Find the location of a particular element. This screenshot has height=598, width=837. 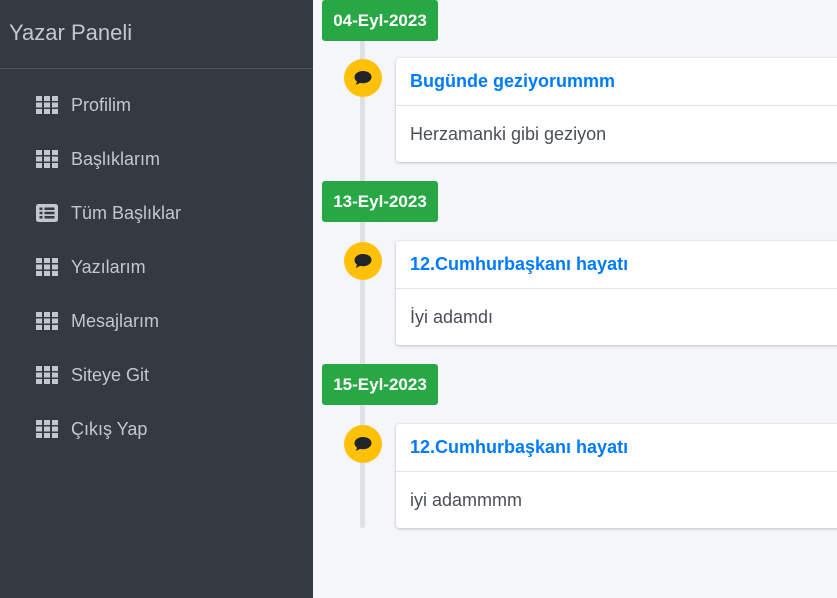

sidebar-item-tum-basliklar: Tüm Başlıklar is located at coordinates (156, 213).